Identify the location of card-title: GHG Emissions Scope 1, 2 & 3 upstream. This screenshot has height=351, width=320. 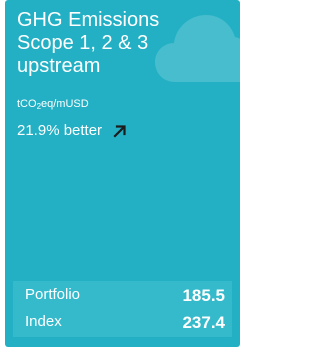
(102, 43).